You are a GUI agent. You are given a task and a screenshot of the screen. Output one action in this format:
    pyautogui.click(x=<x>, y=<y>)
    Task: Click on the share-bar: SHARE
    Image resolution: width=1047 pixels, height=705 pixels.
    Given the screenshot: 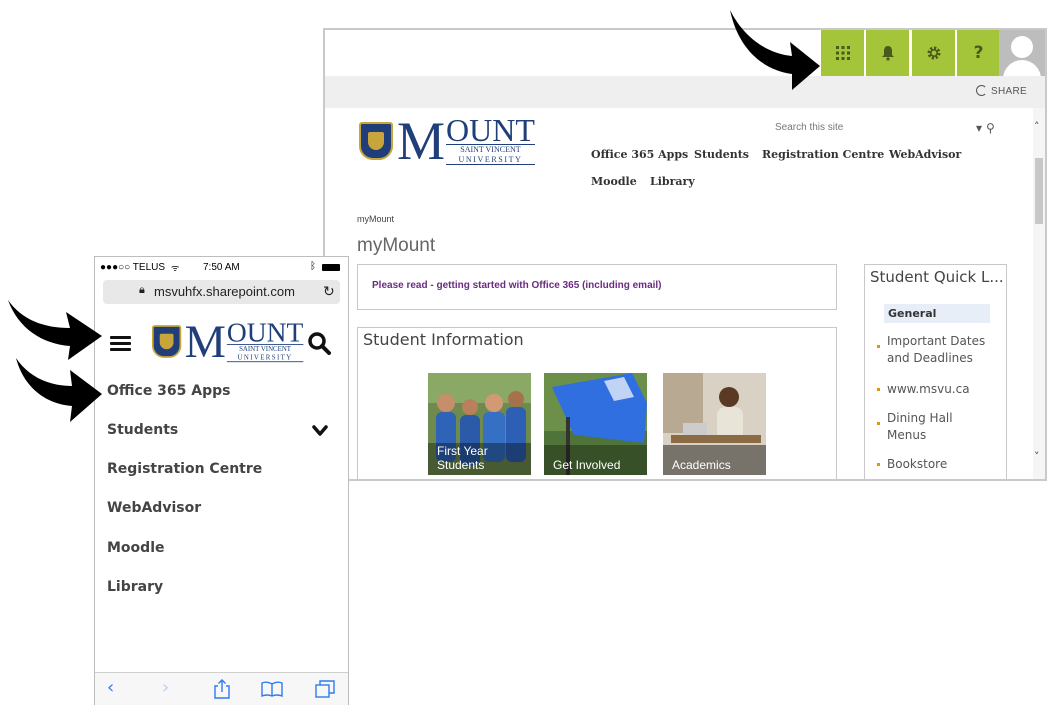 What is the action you would take?
    pyautogui.click(x=685, y=92)
    